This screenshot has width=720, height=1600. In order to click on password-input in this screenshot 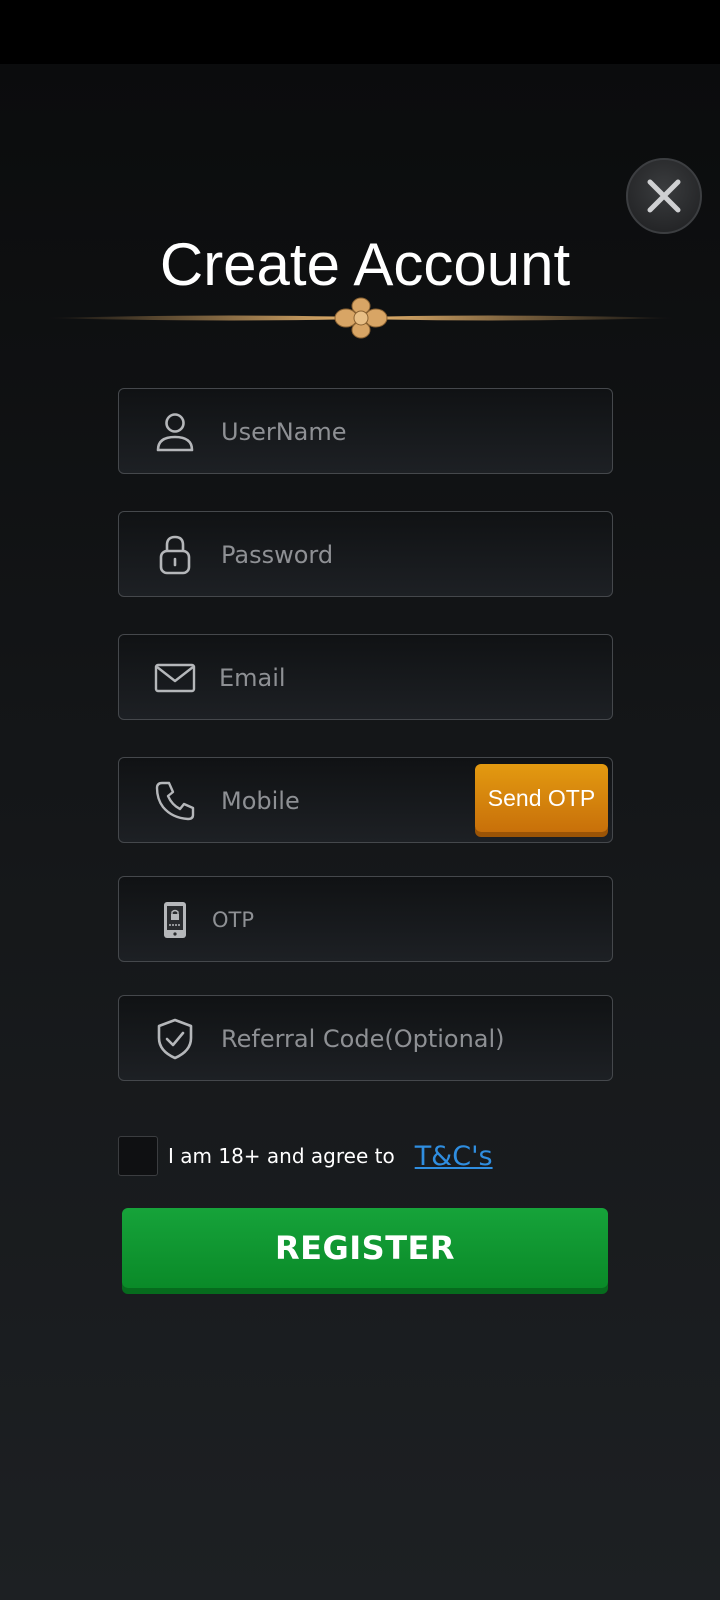, I will do `click(401, 555)`.